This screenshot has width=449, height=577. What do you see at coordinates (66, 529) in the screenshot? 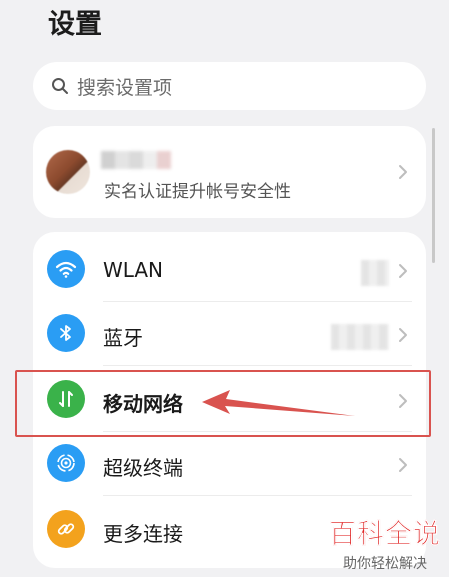
I see `link-icon` at bounding box center [66, 529].